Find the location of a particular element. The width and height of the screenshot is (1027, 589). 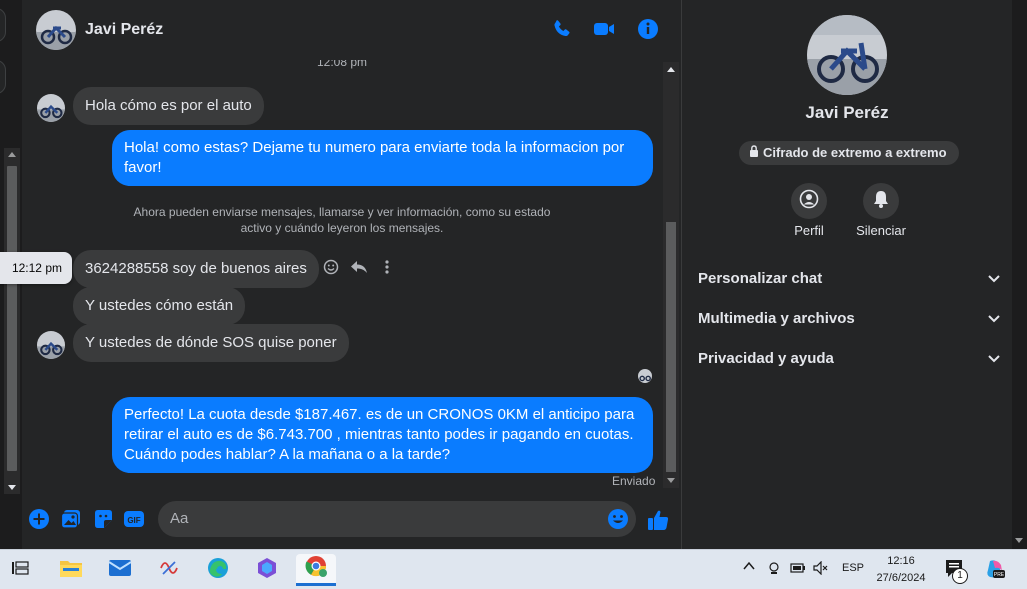

section-personalize-chat: Personalizar chat is located at coordinates (849, 278).